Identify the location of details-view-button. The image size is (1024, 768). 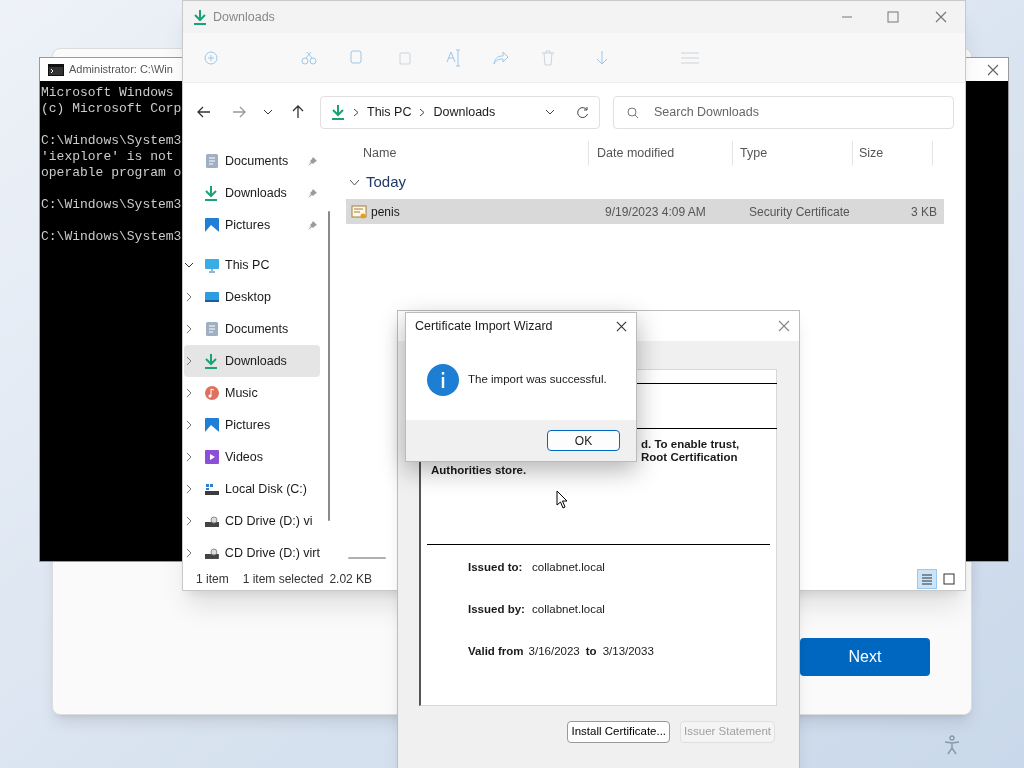
(927, 579).